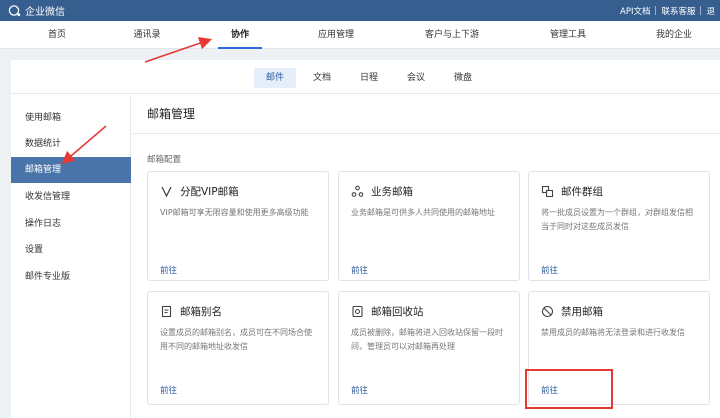 The width and height of the screenshot is (720, 418). What do you see at coordinates (582, 312) in the screenshot?
I see `card-title: 禁用邮箱` at bounding box center [582, 312].